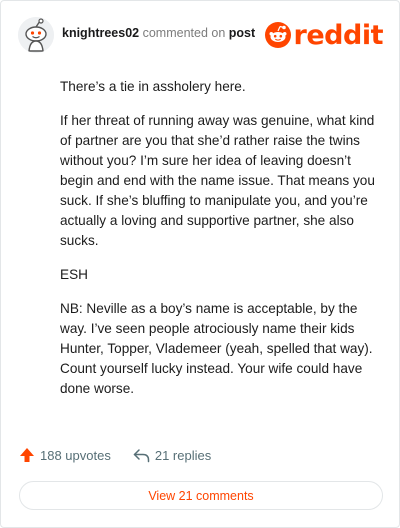 The height and width of the screenshot is (528, 400). I want to click on reply-count: 21 replies, so click(183, 455).